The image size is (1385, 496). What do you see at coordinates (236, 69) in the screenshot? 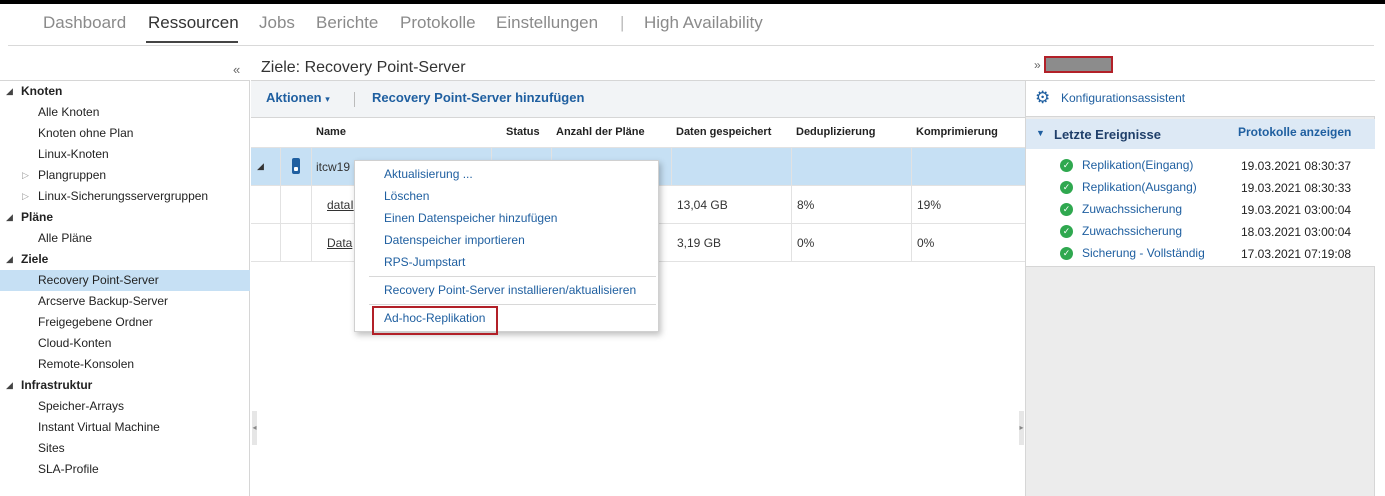
I see `collapse-tree-icon: «` at bounding box center [236, 69].